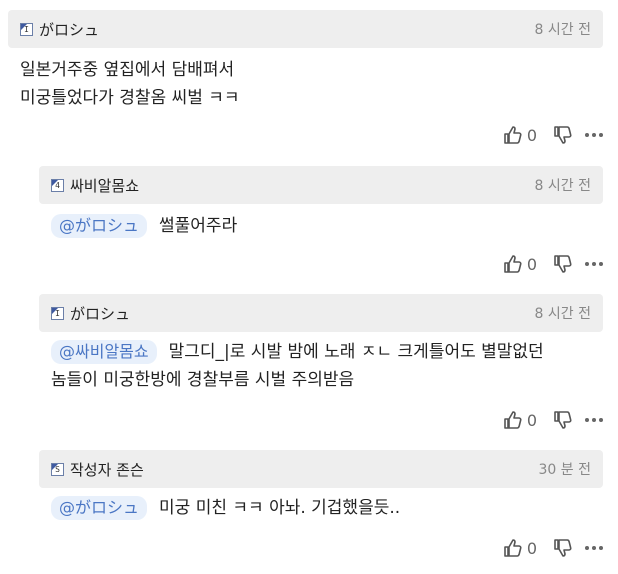 This screenshot has height=574, width=618. Describe the element at coordinates (57, 469) in the screenshot. I see `level-badge-icon: S` at that location.